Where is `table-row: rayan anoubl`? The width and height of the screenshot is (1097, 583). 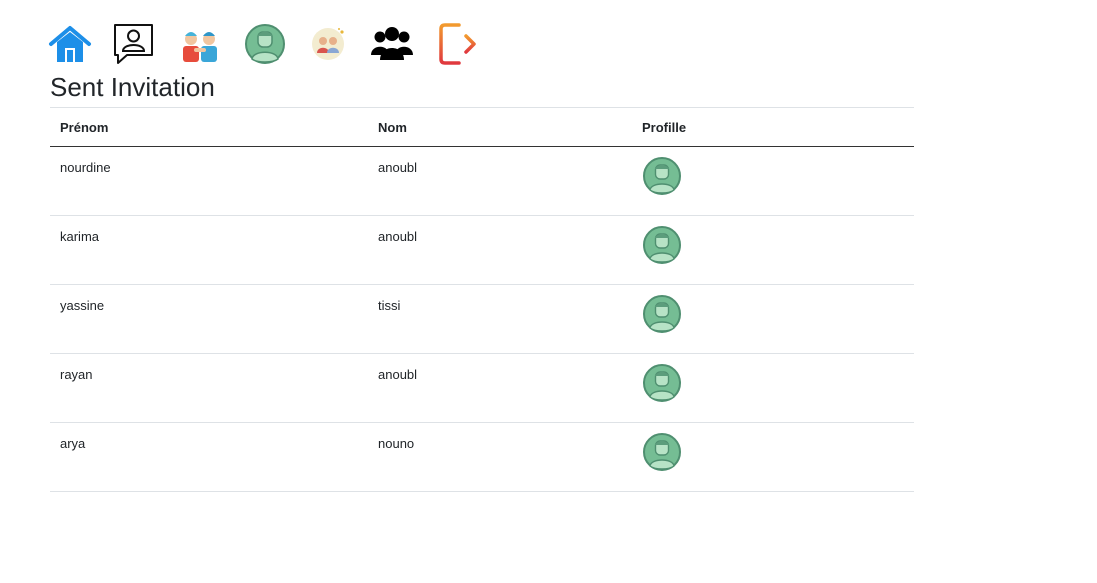 table-row: rayan anoubl is located at coordinates (482, 388).